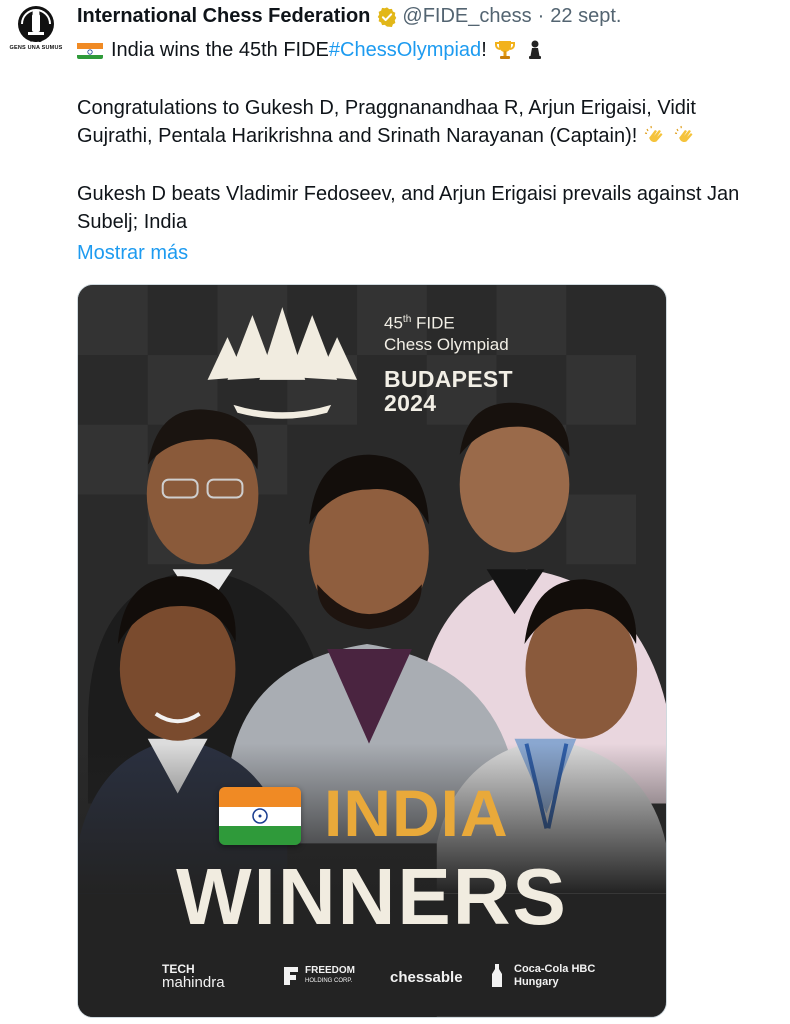 Image resolution: width=790 pixels, height=1024 pixels. Describe the element at coordinates (193, 982) in the screenshot. I see `sponsor-tech-bottom: mahindra` at that location.